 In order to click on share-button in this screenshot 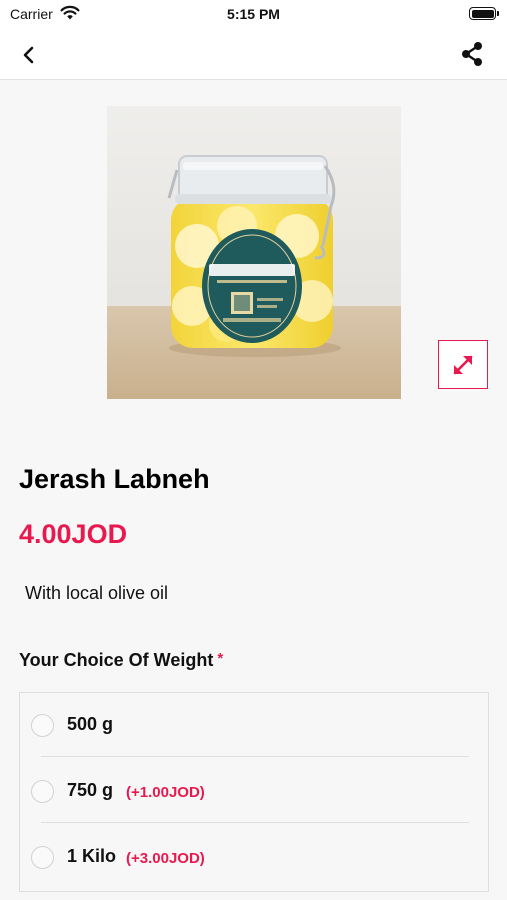, I will do `click(472, 54)`.